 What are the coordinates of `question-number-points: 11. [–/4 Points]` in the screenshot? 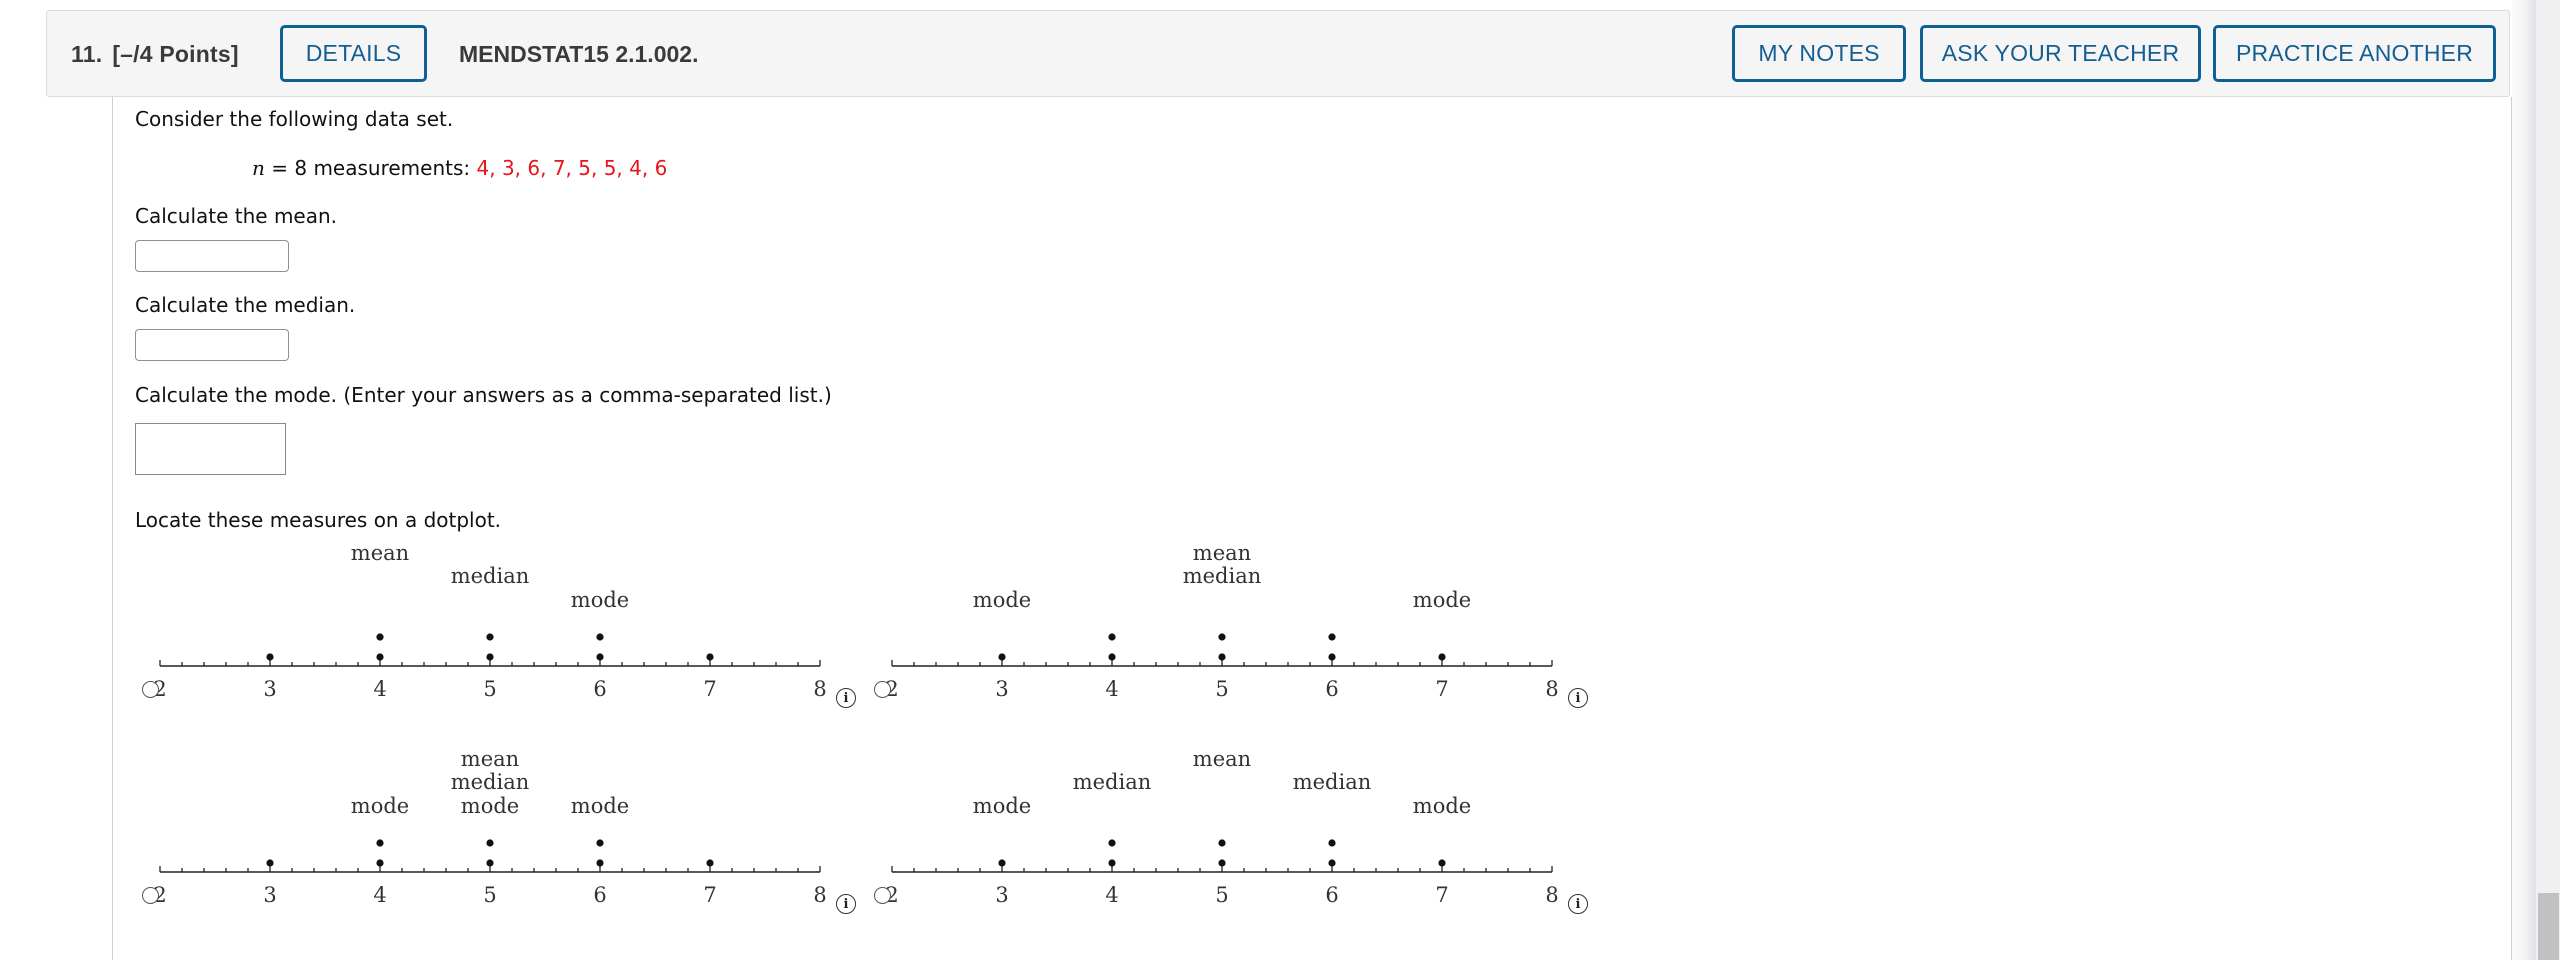 It's located at (155, 54).